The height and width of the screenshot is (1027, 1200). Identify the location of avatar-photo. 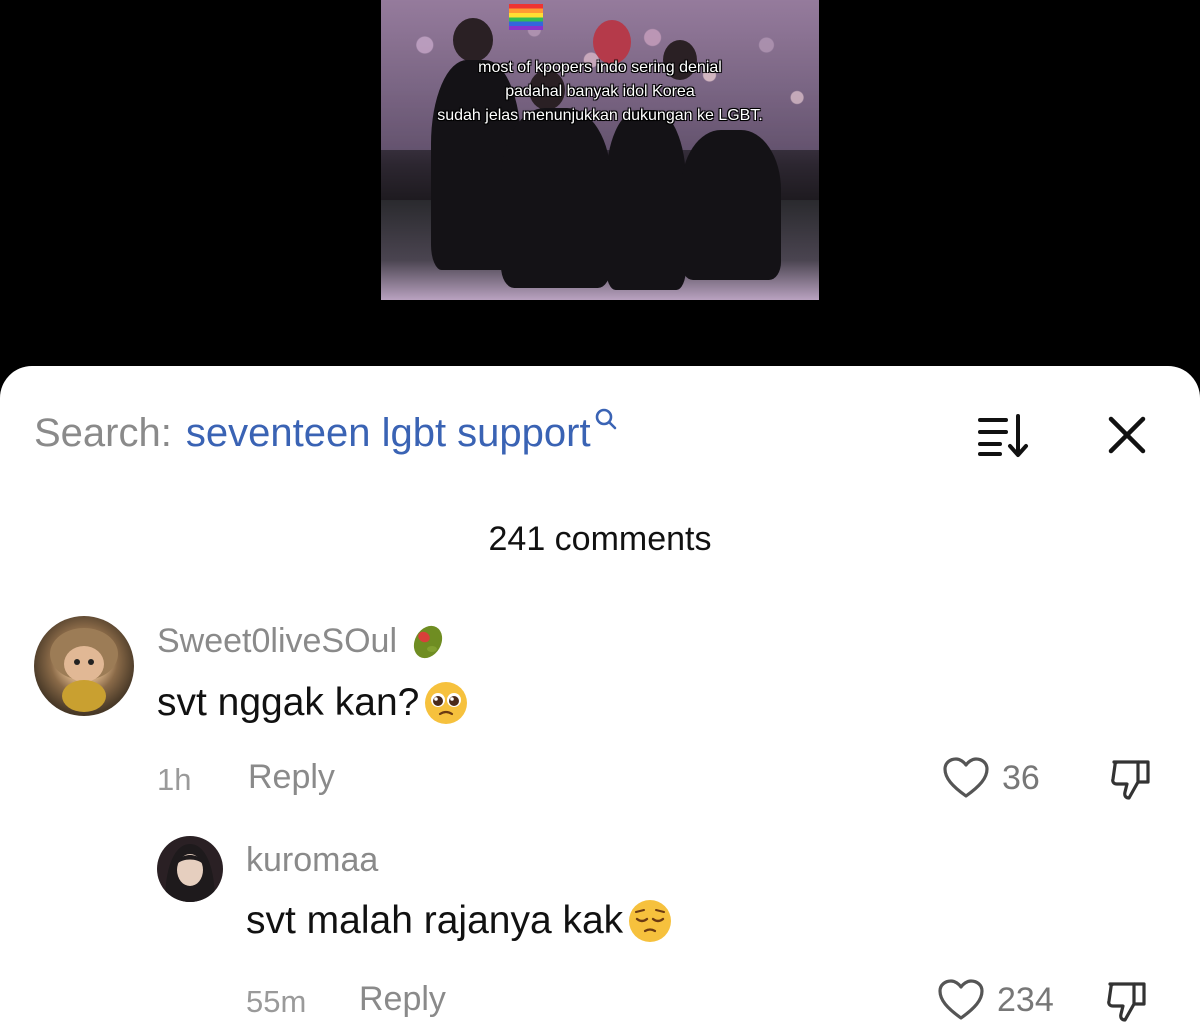
(190, 873).